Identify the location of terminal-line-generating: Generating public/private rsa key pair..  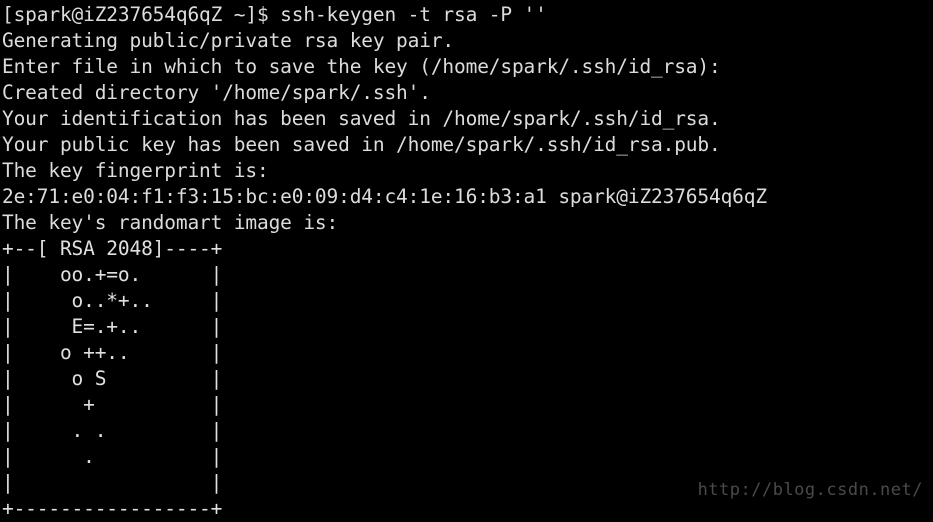
(228, 40).